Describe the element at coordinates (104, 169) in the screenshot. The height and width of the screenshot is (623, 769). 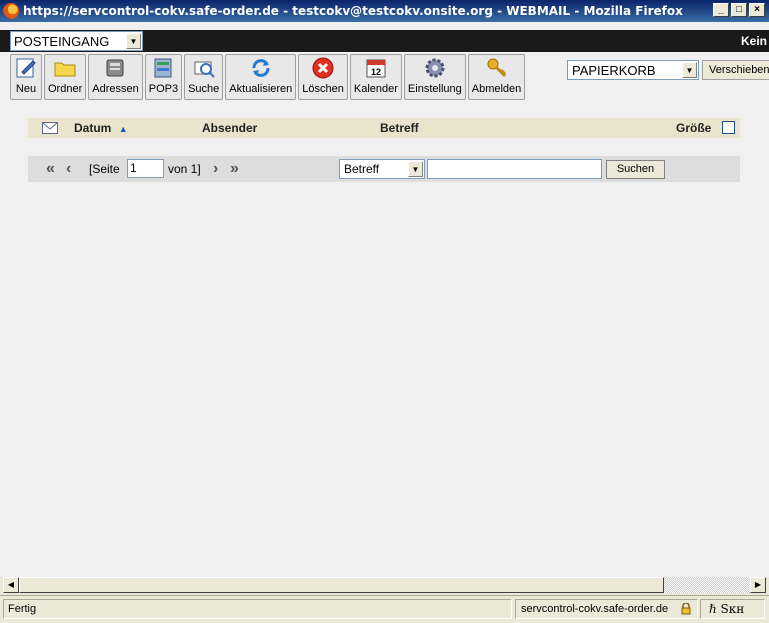
I see `page-label: [Seite` at that location.